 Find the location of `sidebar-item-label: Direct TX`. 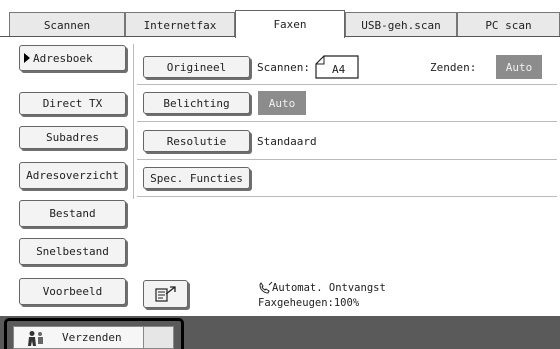

sidebar-item-label: Direct TX is located at coordinates (72, 103).